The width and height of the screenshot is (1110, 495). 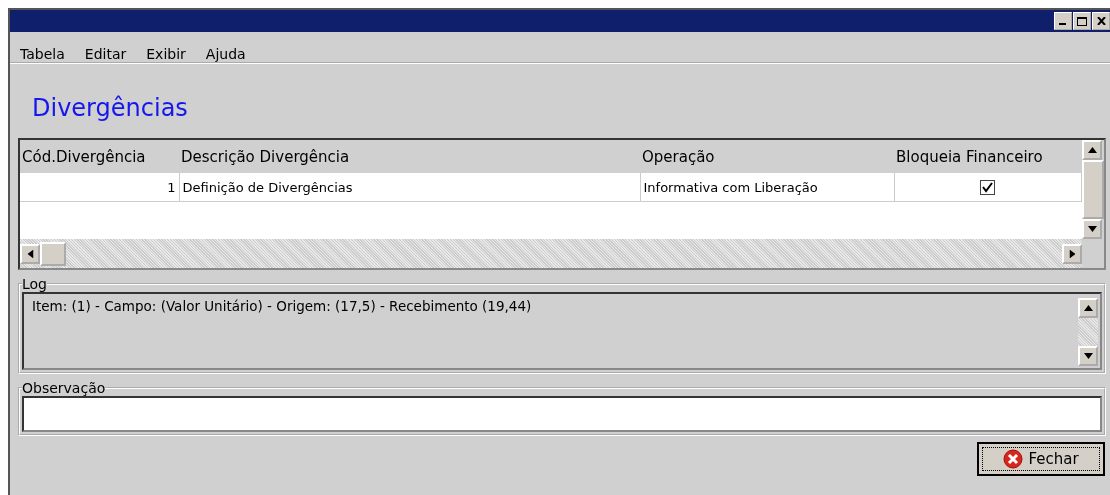 I want to click on scrollbar-corner, so click(x=1093, y=253).